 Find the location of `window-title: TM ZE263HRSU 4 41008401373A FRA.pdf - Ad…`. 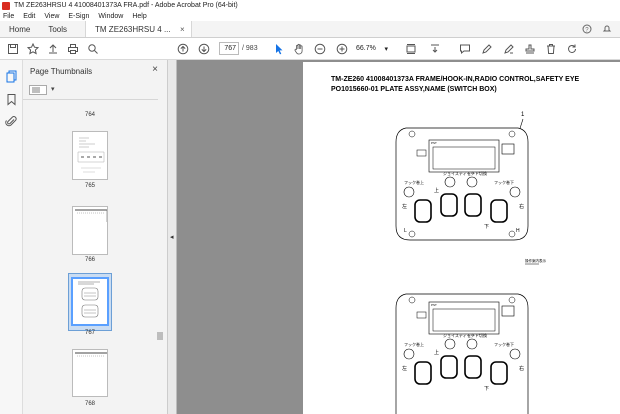

window-title: TM ZE263HRSU 4 41008401373A FRA.pdf - Ad… is located at coordinates (126, 5).